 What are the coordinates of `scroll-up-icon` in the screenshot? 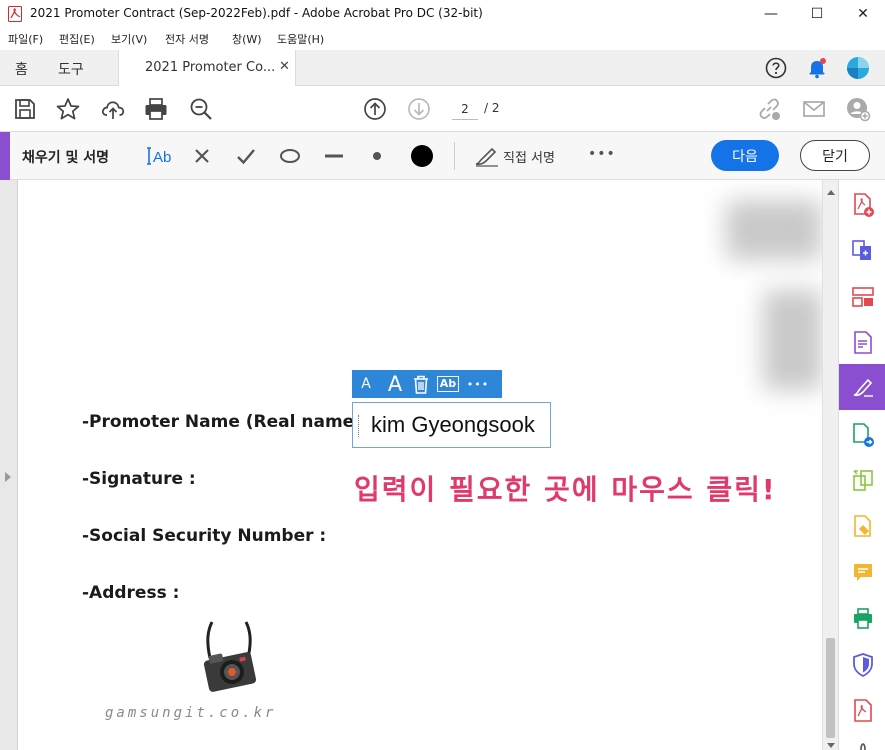 It's located at (831, 192).